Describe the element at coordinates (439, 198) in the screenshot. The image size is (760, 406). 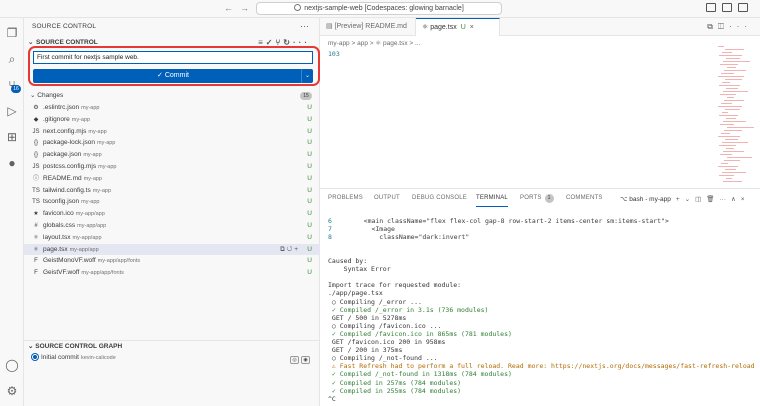
I see `tab-debug-console: DEBUG CONSOLE` at that location.